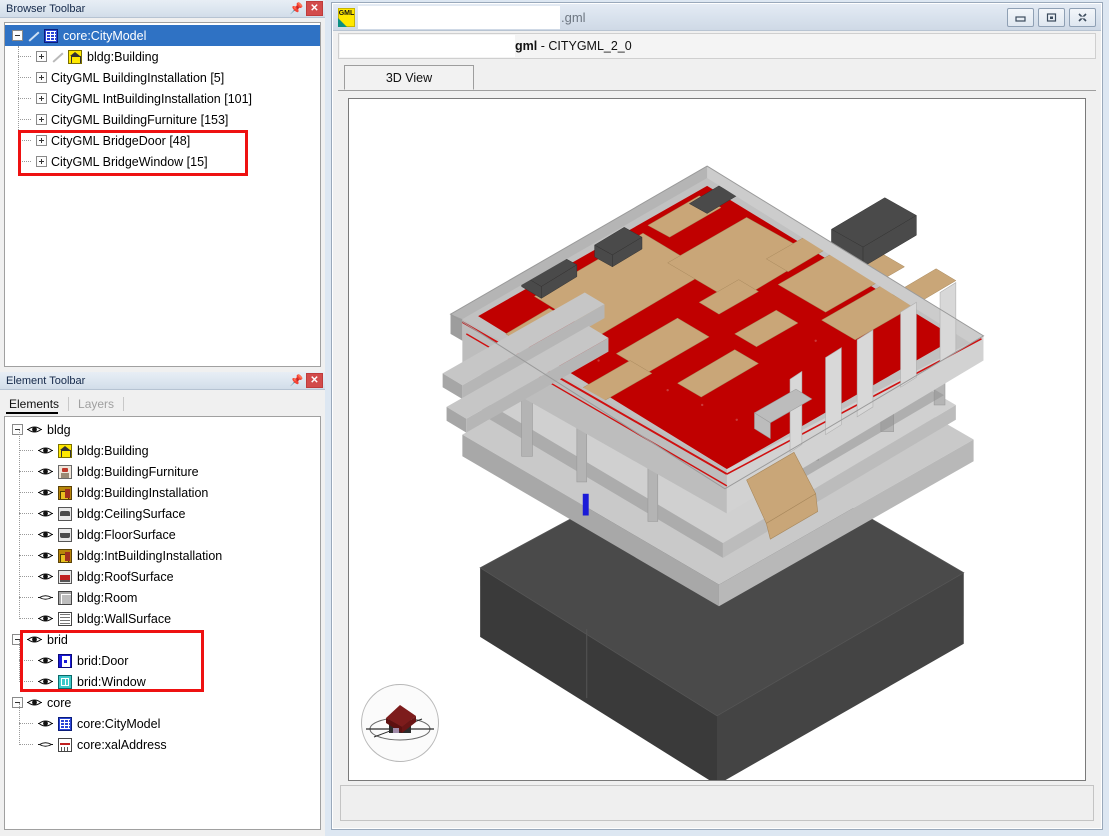 The height and width of the screenshot is (836, 1109). What do you see at coordinates (65, 723) in the screenshot?
I see `citymodel-icon` at bounding box center [65, 723].